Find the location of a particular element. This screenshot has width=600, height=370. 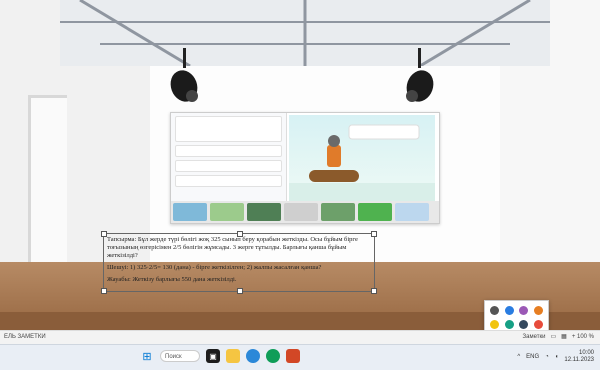

clock-date: 12.11.2023 is located at coordinates (579, 360).